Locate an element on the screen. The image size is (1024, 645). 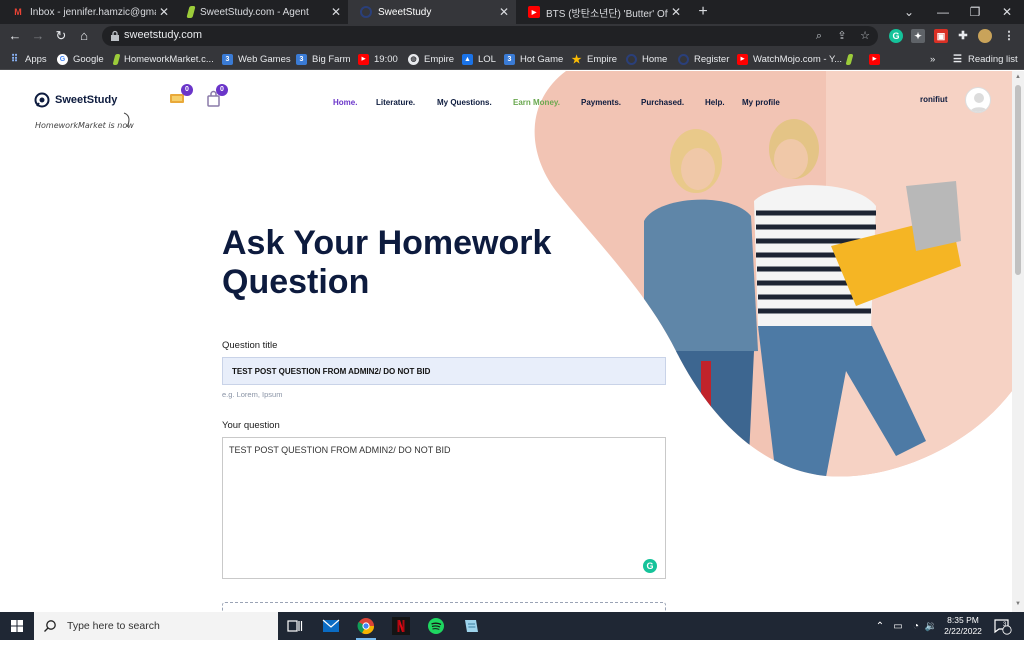
new-tab-button: + is located at coordinates (703, 12).